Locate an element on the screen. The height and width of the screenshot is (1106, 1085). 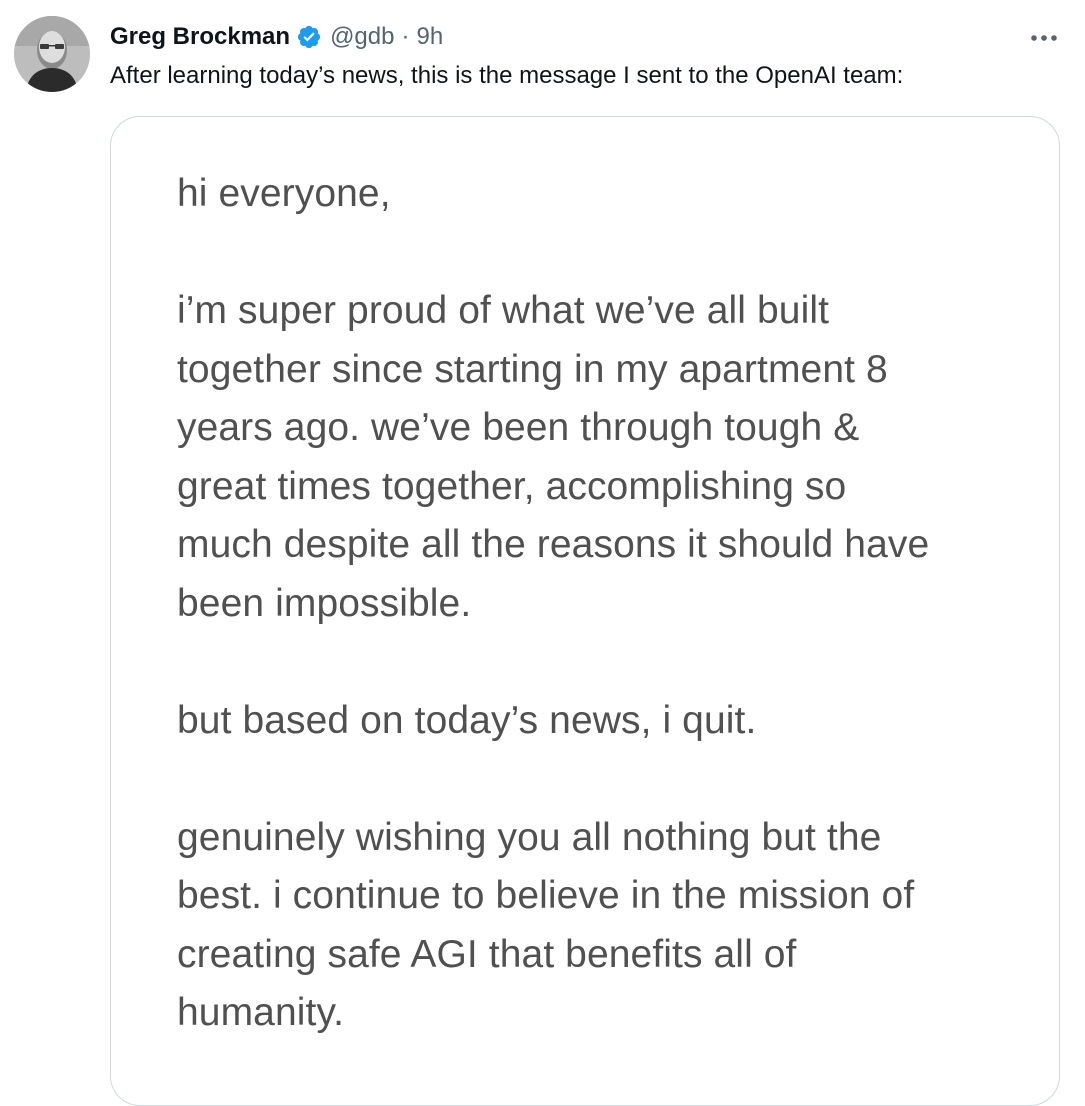
avatar is located at coordinates (52, 54).